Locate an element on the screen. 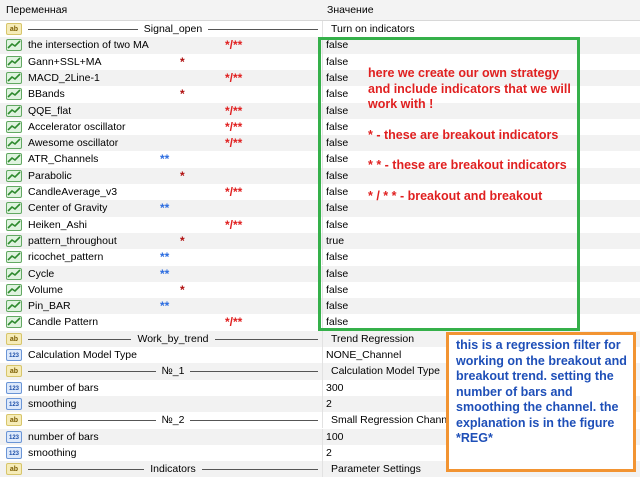  section-label: Work_by_trend is located at coordinates (173, 339).